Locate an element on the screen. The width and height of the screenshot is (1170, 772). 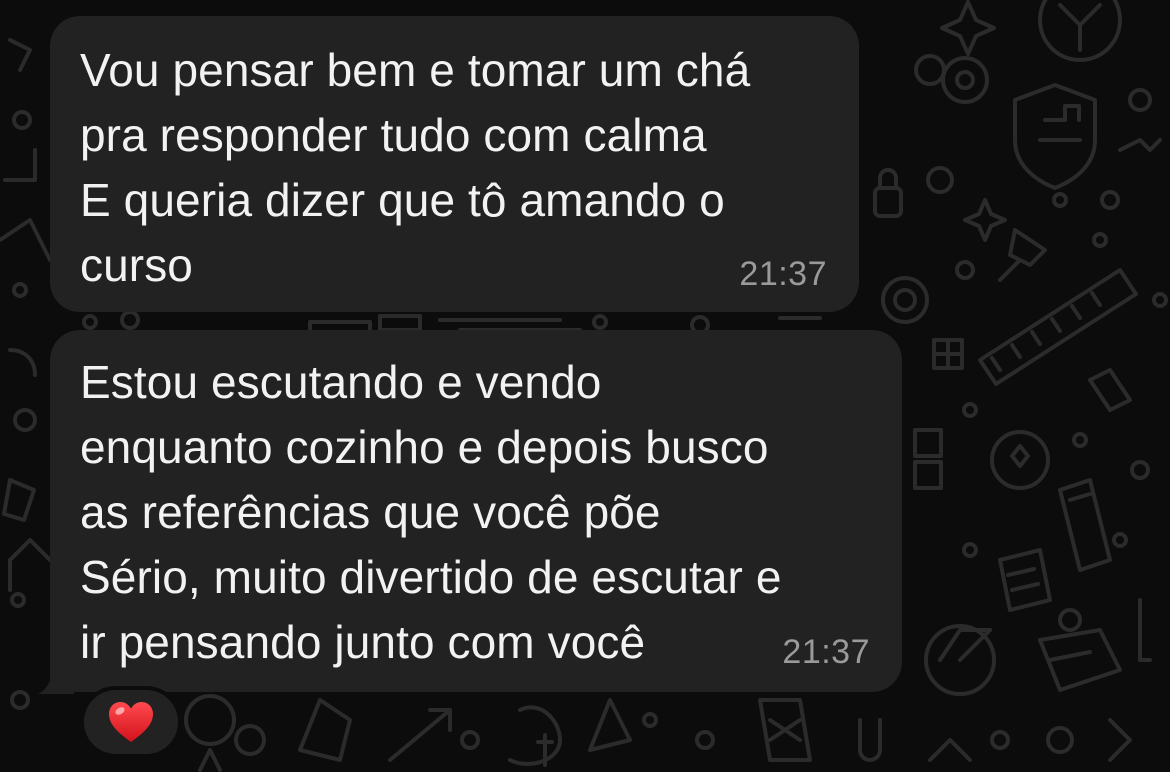
red-heart-icon is located at coordinates (131, 722).